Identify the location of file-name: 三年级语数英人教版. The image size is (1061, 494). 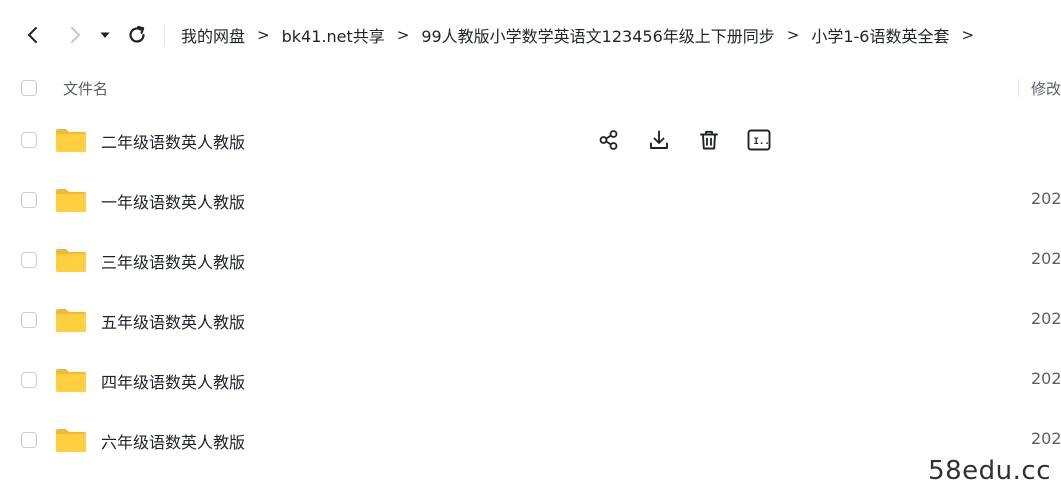
(173, 261).